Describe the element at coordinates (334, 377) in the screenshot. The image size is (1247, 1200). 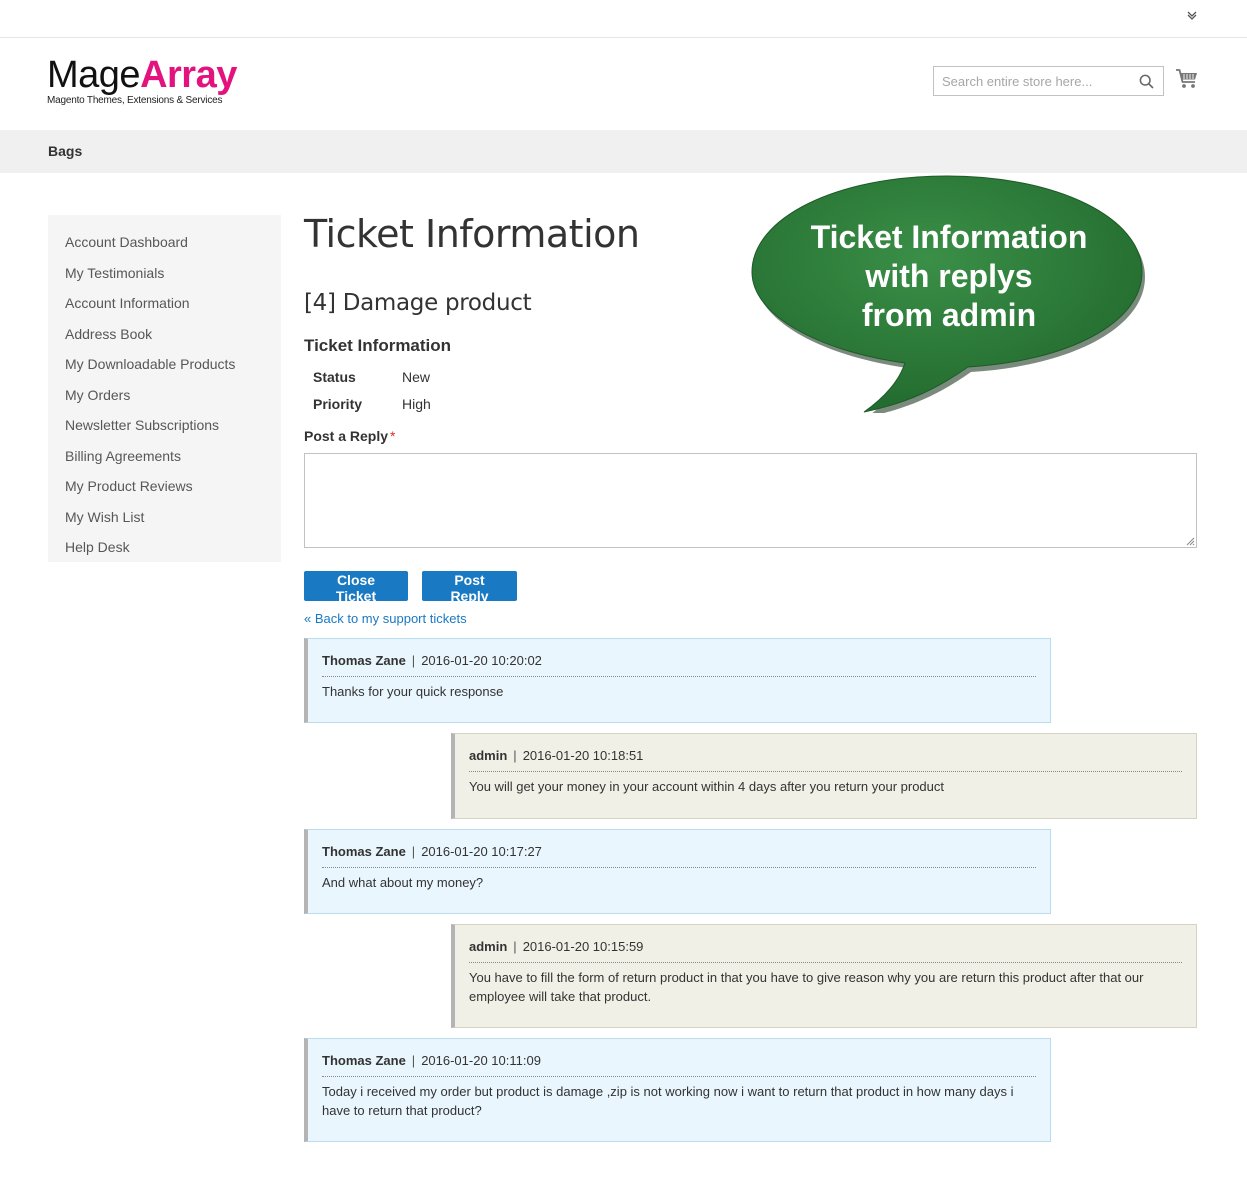
I see `status-label: Status` at that location.